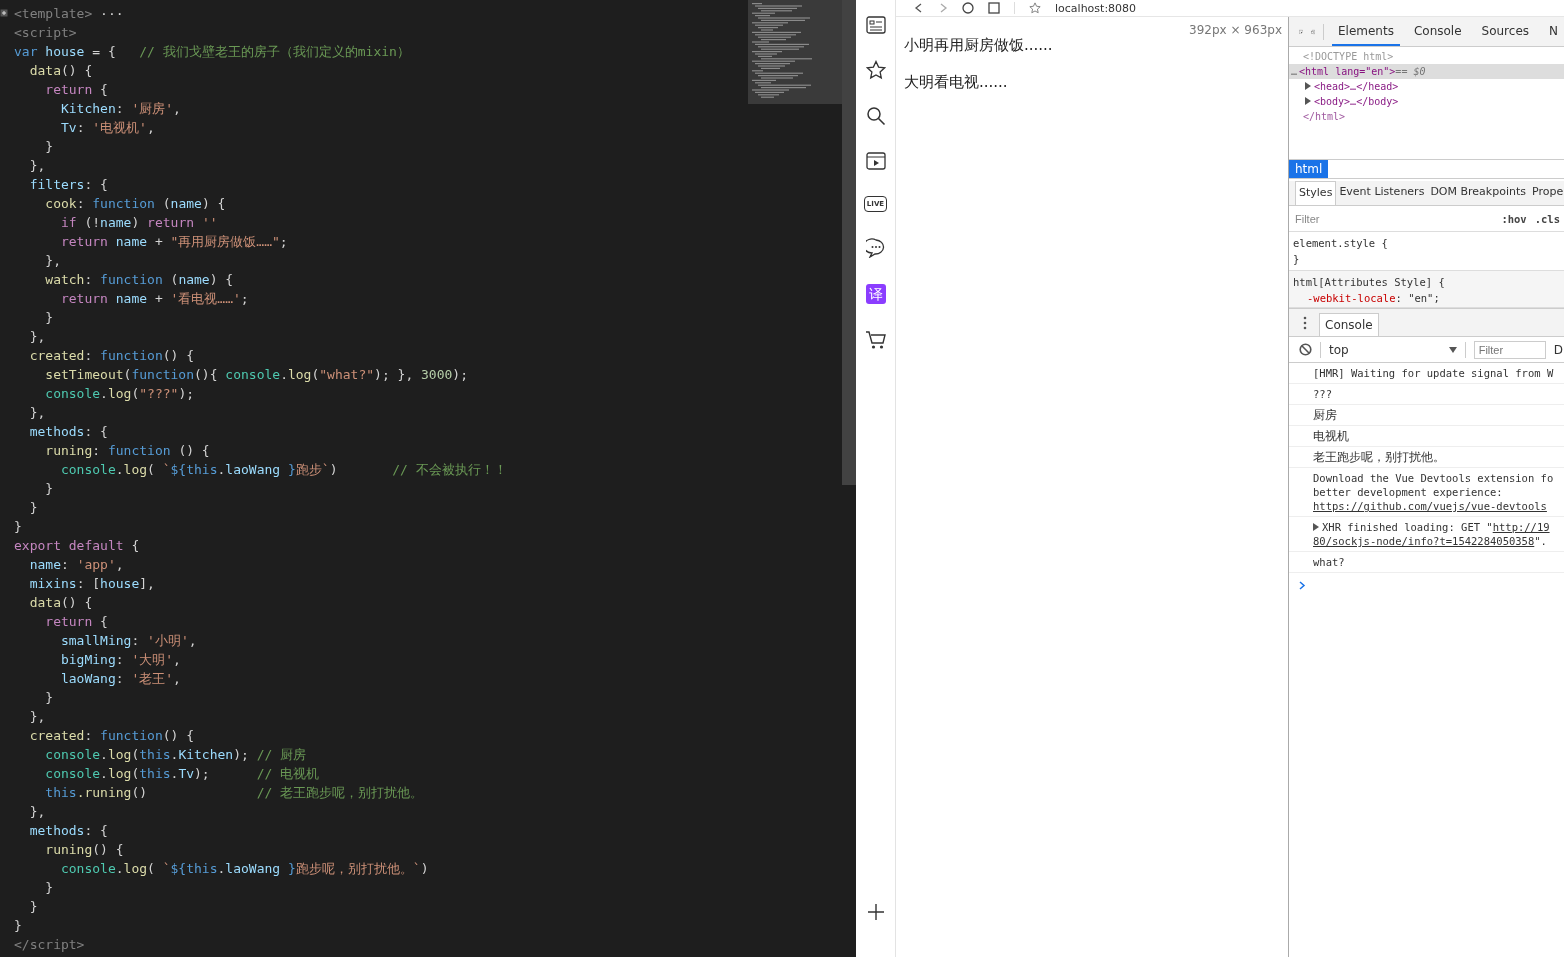 The image size is (1564, 957). What do you see at coordinates (1505, 31) in the screenshot?
I see `devtools-tab: Sources` at bounding box center [1505, 31].